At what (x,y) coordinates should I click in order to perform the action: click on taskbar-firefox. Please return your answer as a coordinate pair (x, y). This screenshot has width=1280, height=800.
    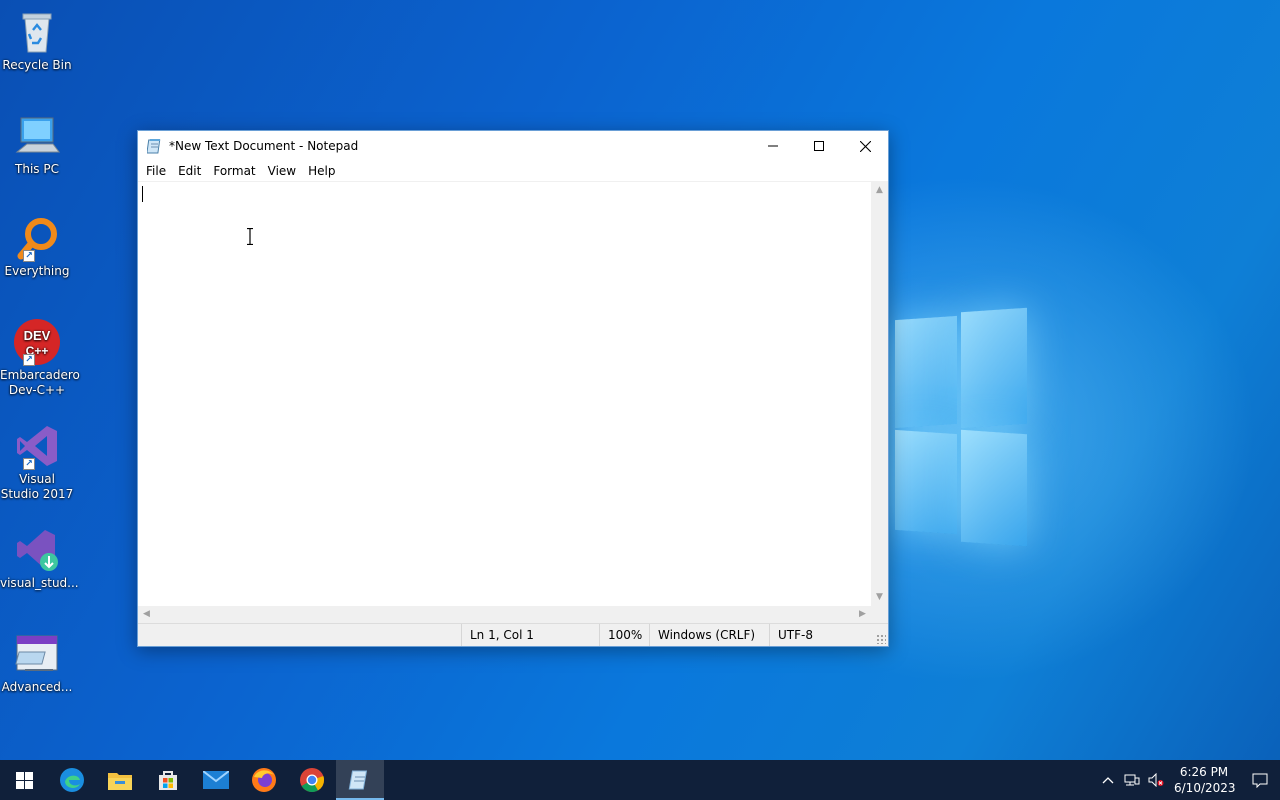
    Looking at the image, I should click on (264, 780).